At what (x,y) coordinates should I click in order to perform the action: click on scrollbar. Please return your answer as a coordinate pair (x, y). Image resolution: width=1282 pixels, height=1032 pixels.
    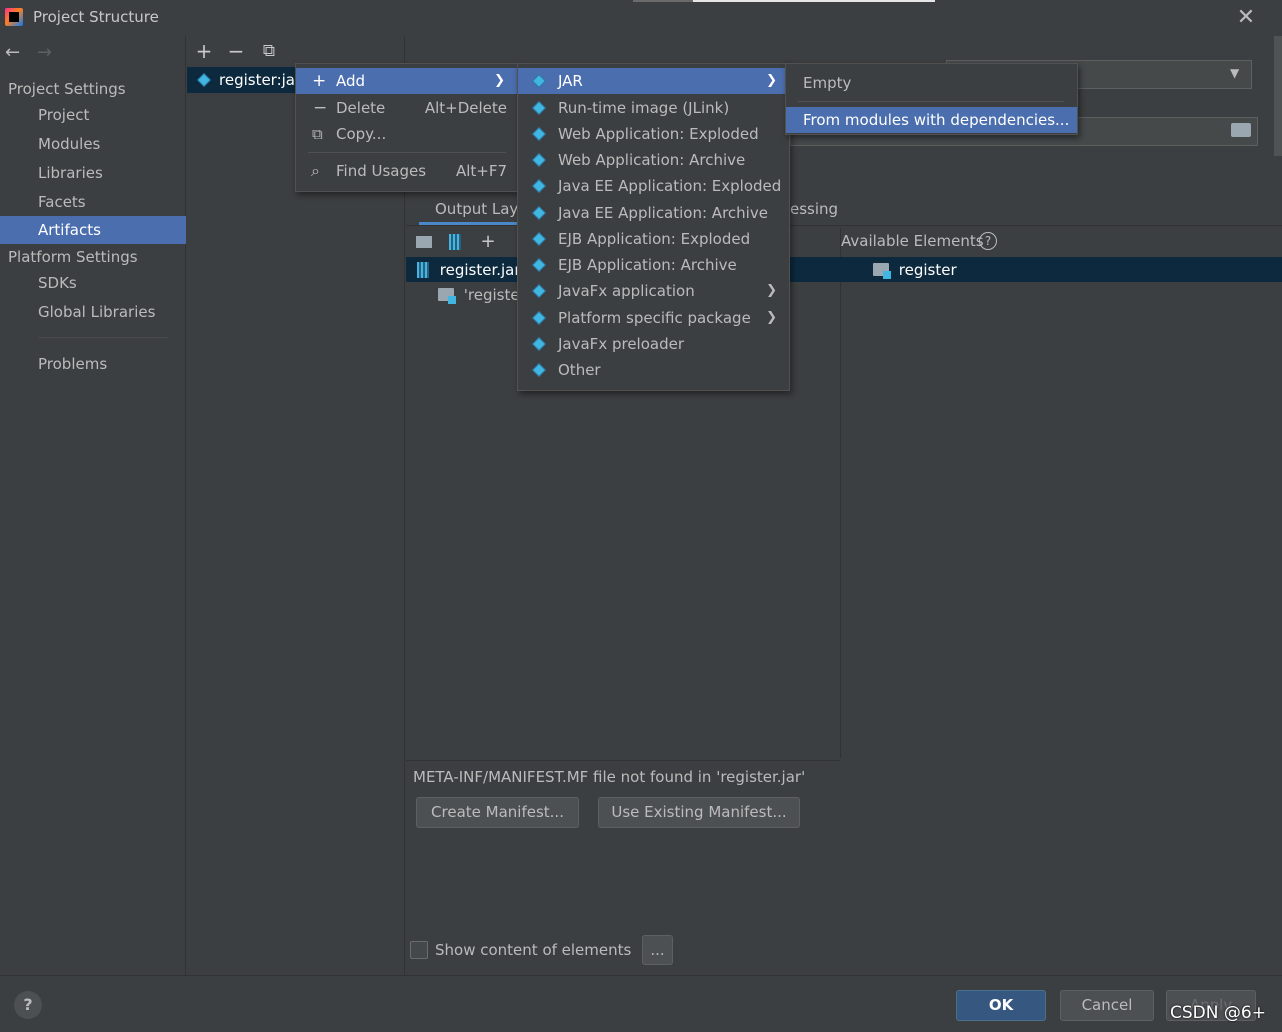
    Looking at the image, I should click on (1278, 96).